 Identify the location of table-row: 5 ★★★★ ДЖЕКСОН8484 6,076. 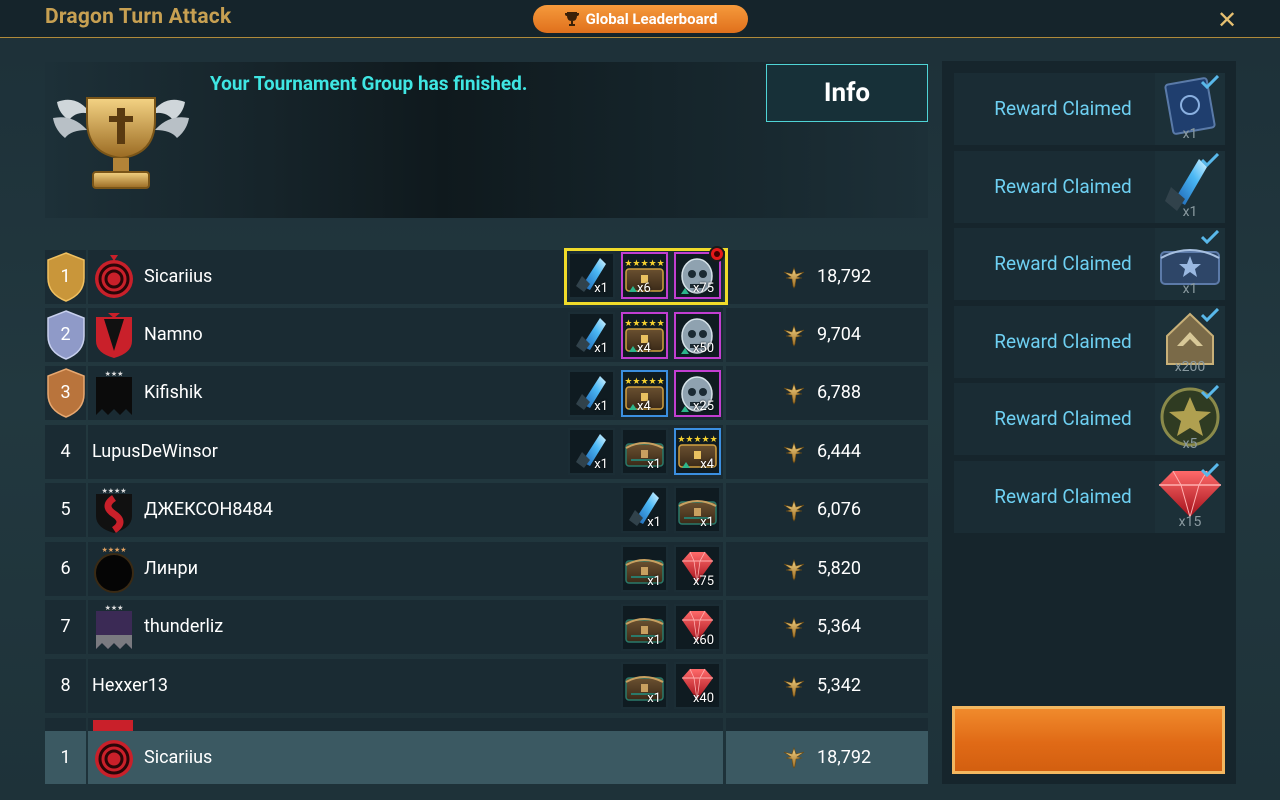
(486, 510).